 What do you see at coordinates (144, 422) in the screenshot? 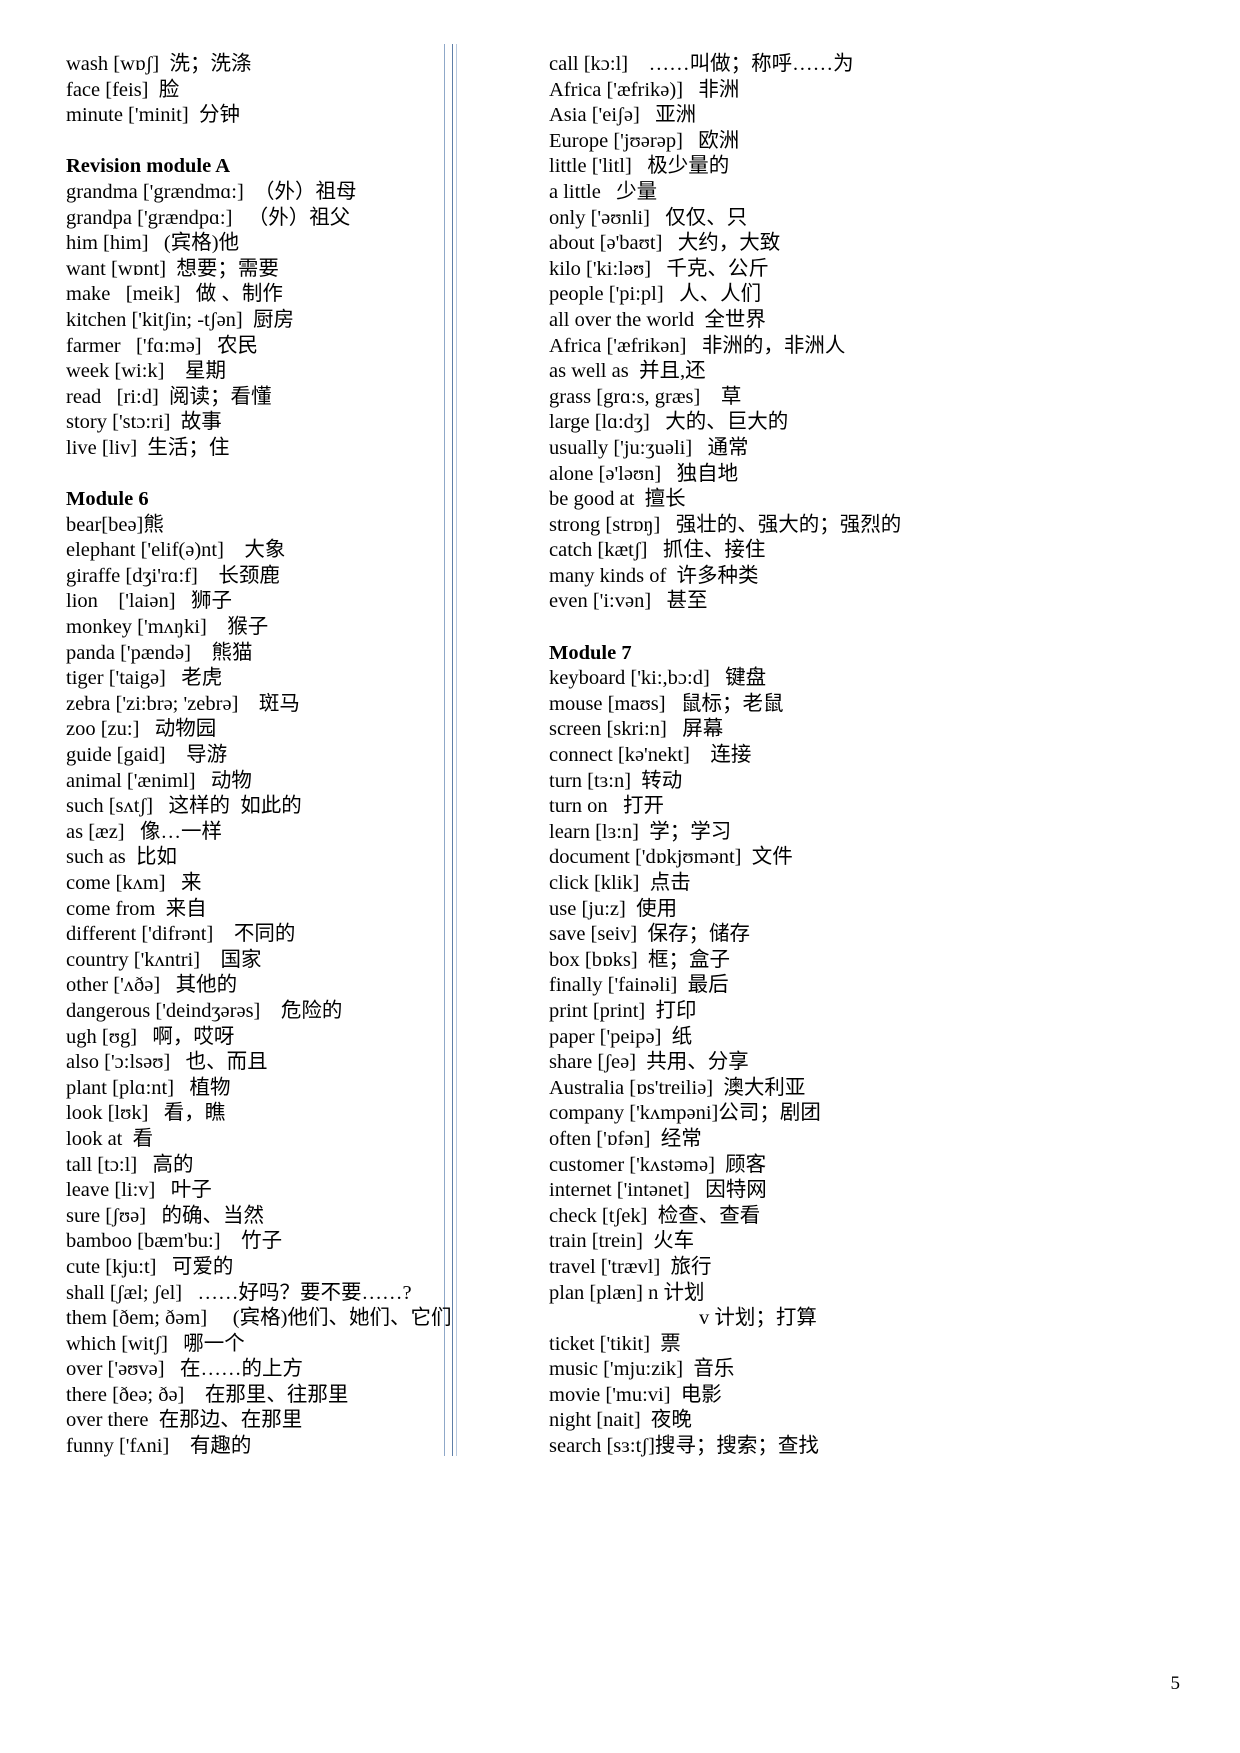
I see `vocabulary-entry: story ['stɔ:ri] 故事` at bounding box center [144, 422].